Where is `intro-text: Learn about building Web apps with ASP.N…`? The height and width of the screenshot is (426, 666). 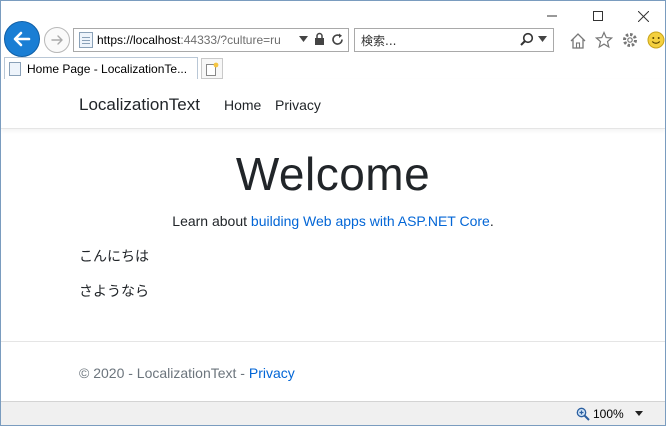
intro-text: Learn about building Web apps with ASP.N… is located at coordinates (333, 221).